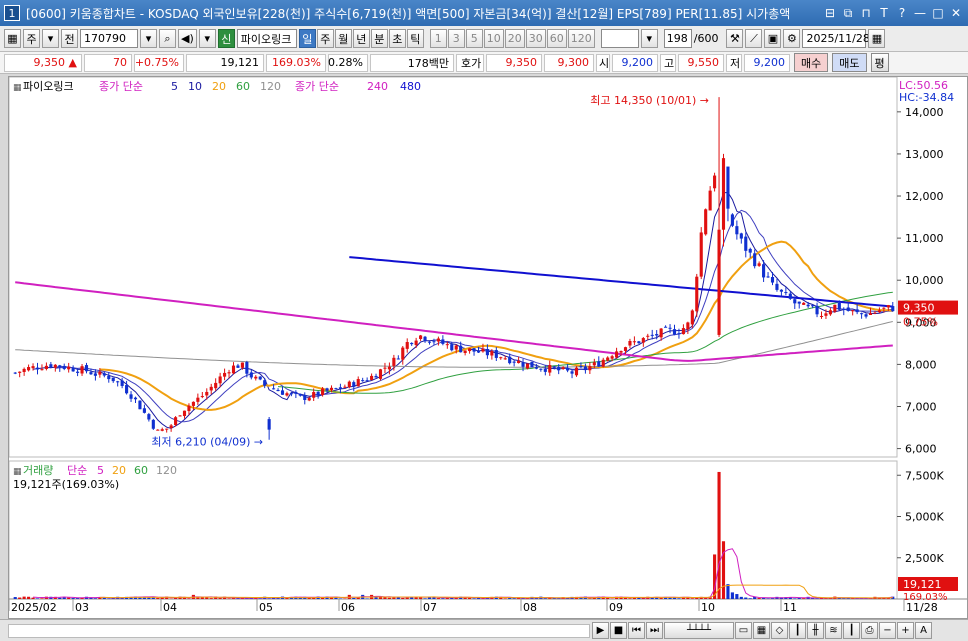  I want to click on grid2-icon: ▦, so click(761, 630).